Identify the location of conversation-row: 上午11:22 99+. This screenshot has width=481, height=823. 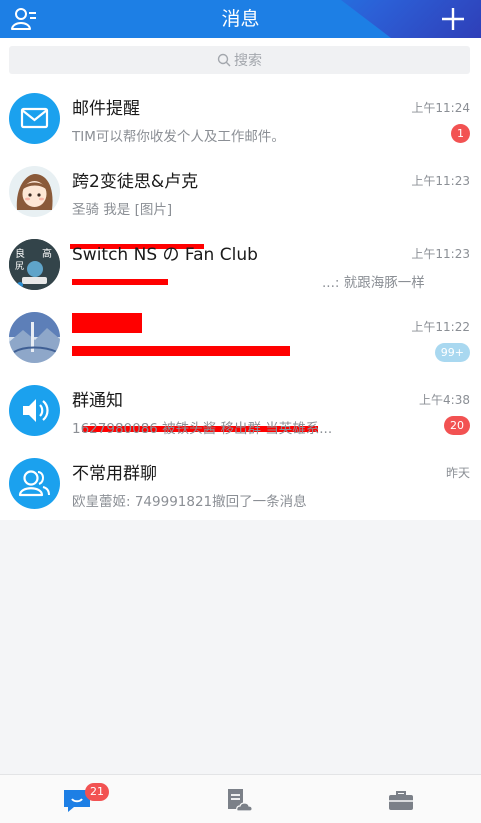
(240, 337).